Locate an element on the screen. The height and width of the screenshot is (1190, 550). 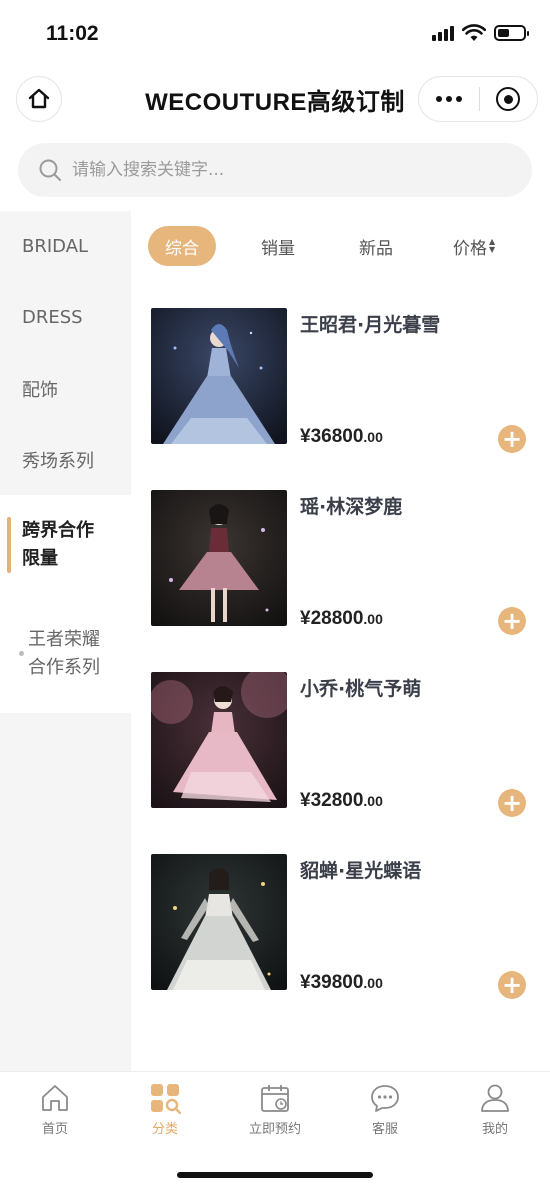
chat-icon is located at coordinates (385, 1098).